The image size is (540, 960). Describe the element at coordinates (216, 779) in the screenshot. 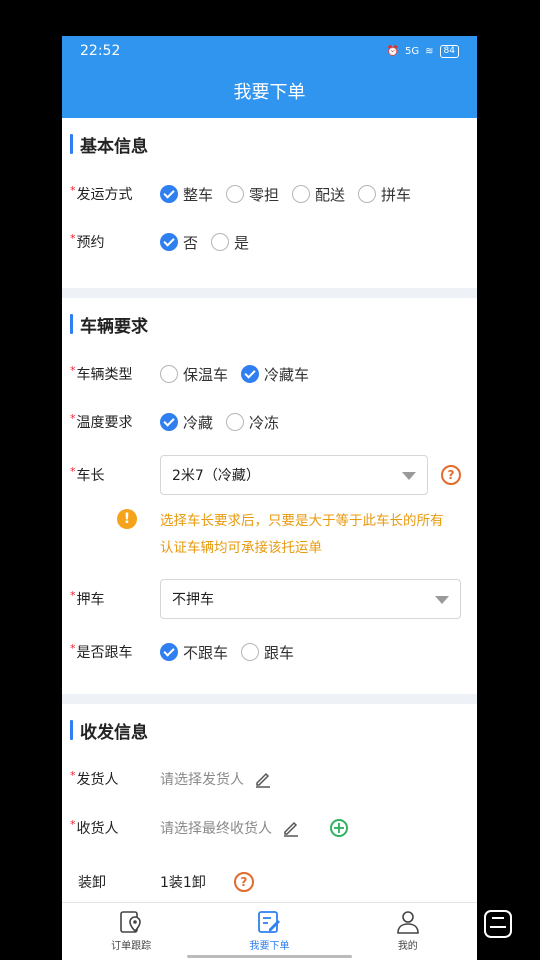

I see `shipper-field: 请选择发货人` at that location.